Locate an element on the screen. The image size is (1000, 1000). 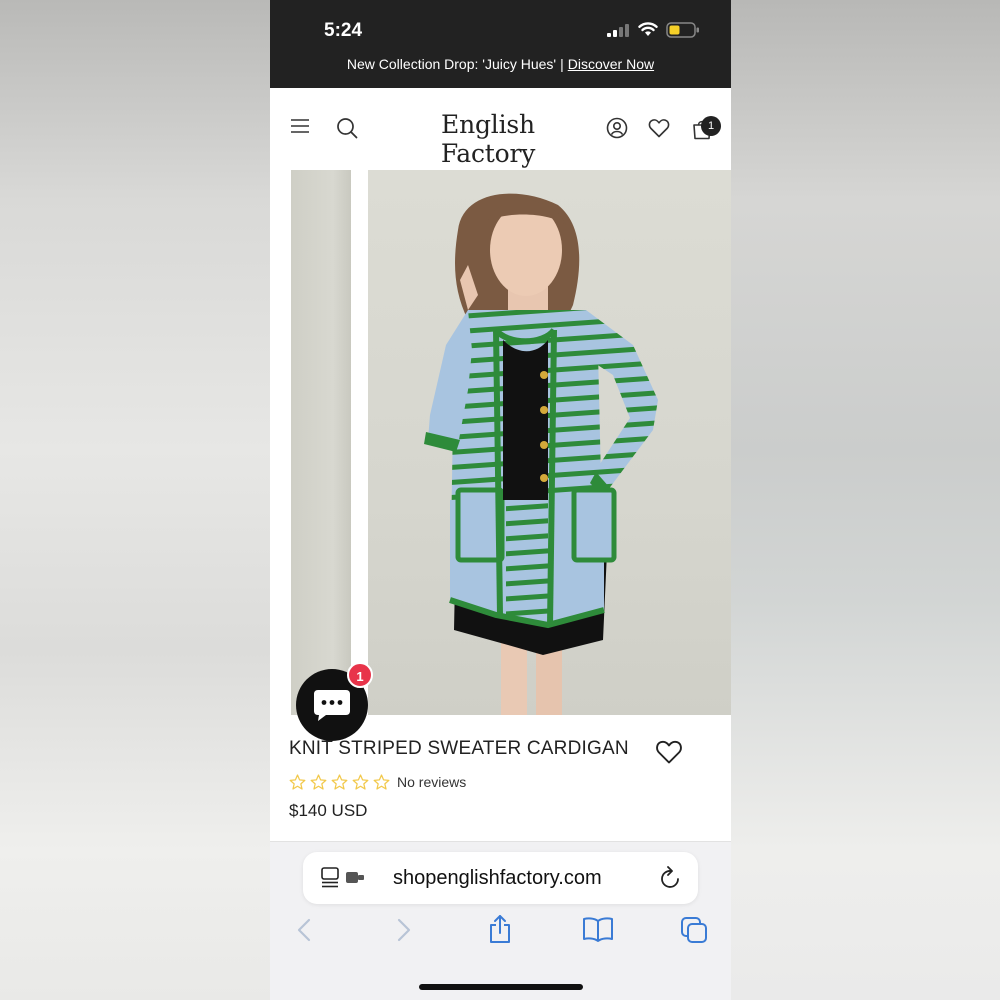
wifi-icon is located at coordinates (648, 29).